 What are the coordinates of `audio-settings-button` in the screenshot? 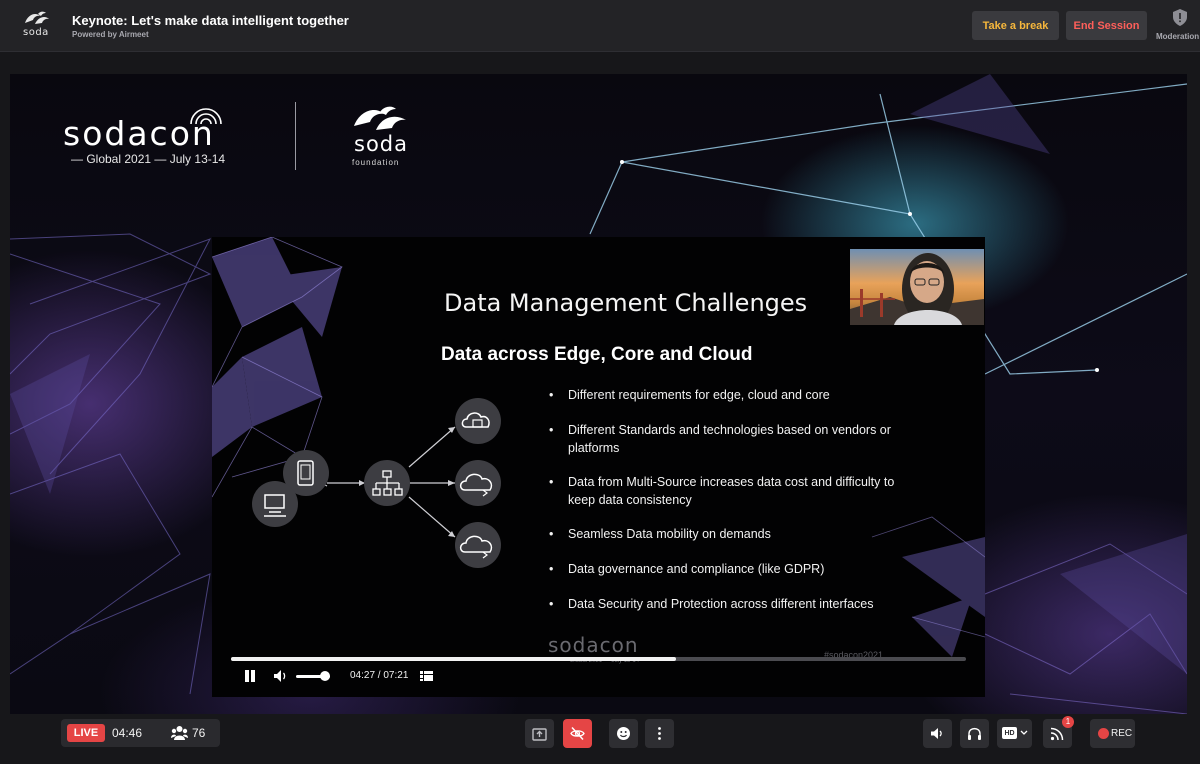 It's located at (974, 733).